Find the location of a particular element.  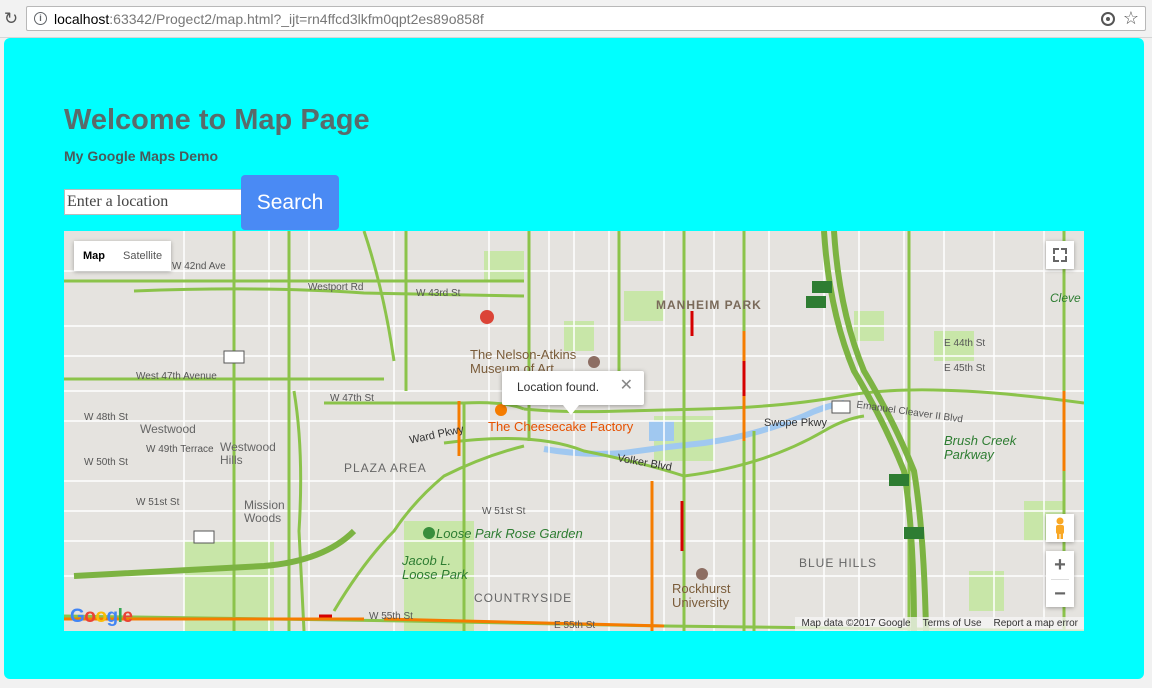

museum-marker is located at coordinates (594, 362).